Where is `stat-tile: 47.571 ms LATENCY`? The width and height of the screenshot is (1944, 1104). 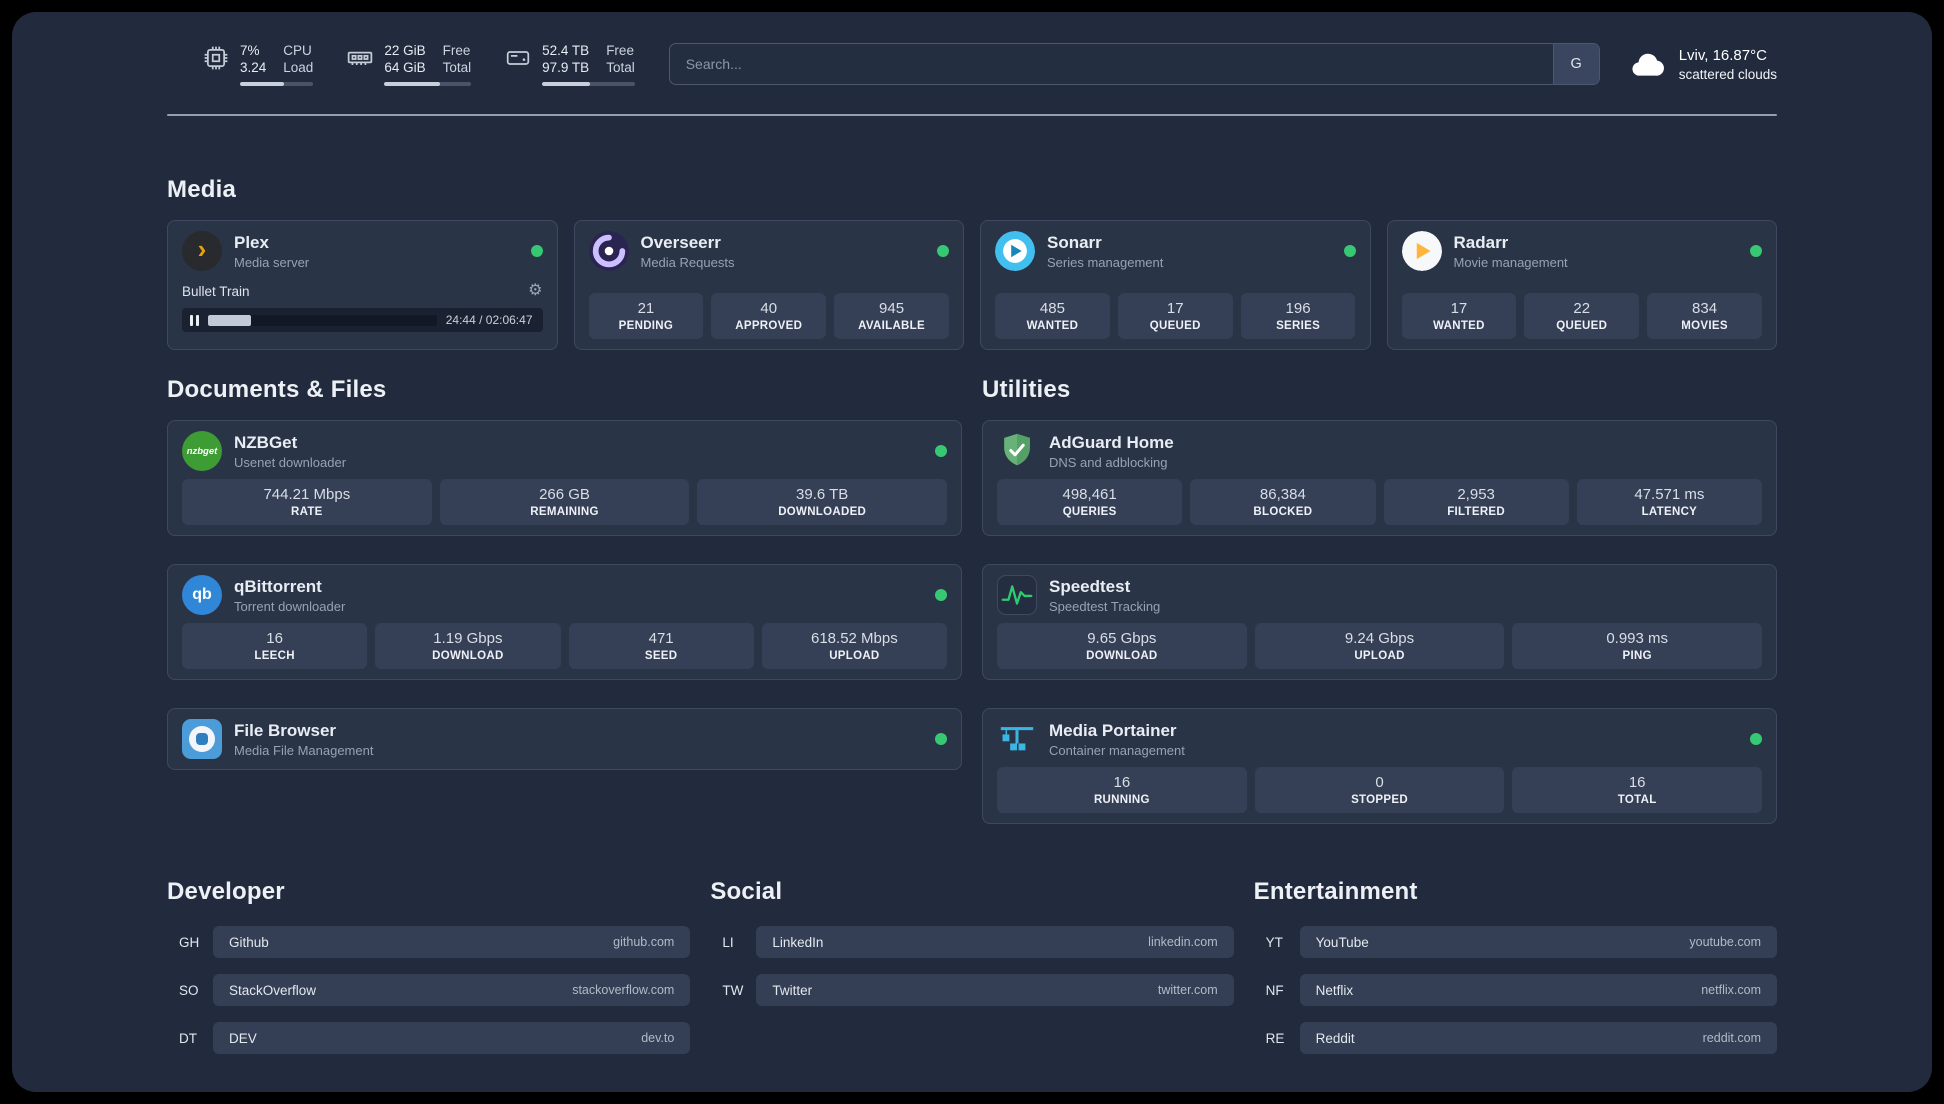
stat-tile: 47.571 ms LATENCY is located at coordinates (1669, 502).